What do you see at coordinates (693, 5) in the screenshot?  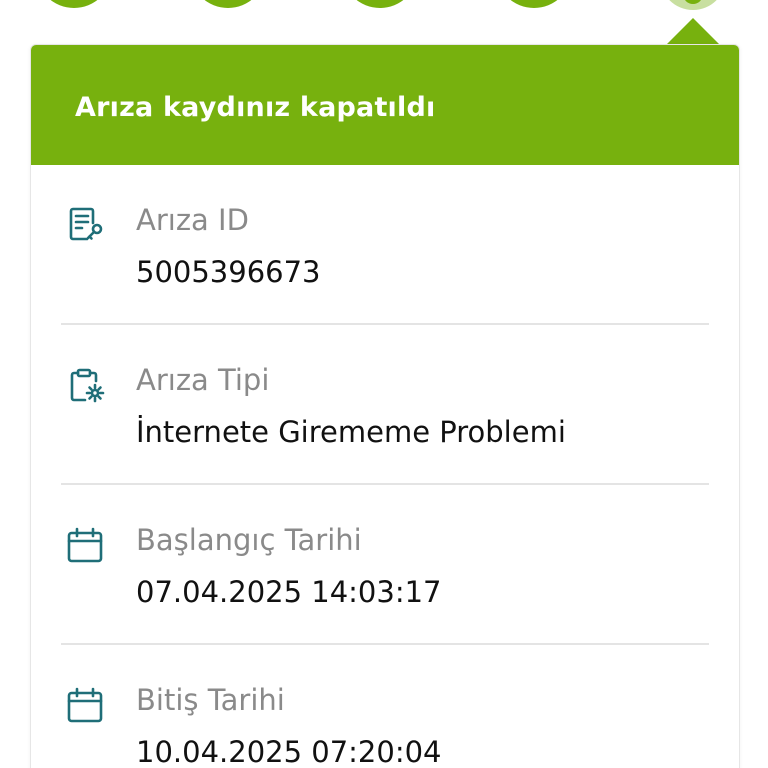 I see `step-indicator-current` at bounding box center [693, 5].